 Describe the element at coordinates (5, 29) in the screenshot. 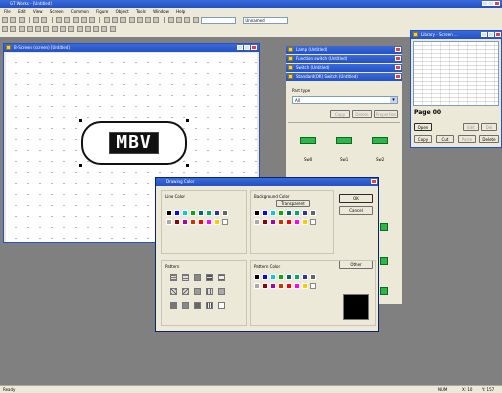

I see `line-icon` at that location.